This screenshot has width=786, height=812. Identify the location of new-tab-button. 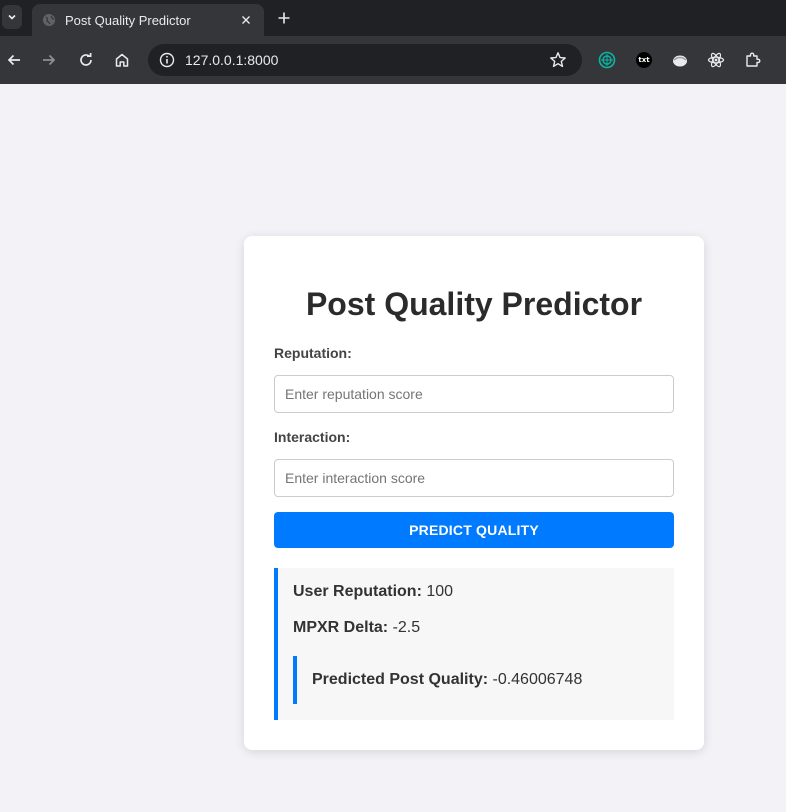
(284, 18).